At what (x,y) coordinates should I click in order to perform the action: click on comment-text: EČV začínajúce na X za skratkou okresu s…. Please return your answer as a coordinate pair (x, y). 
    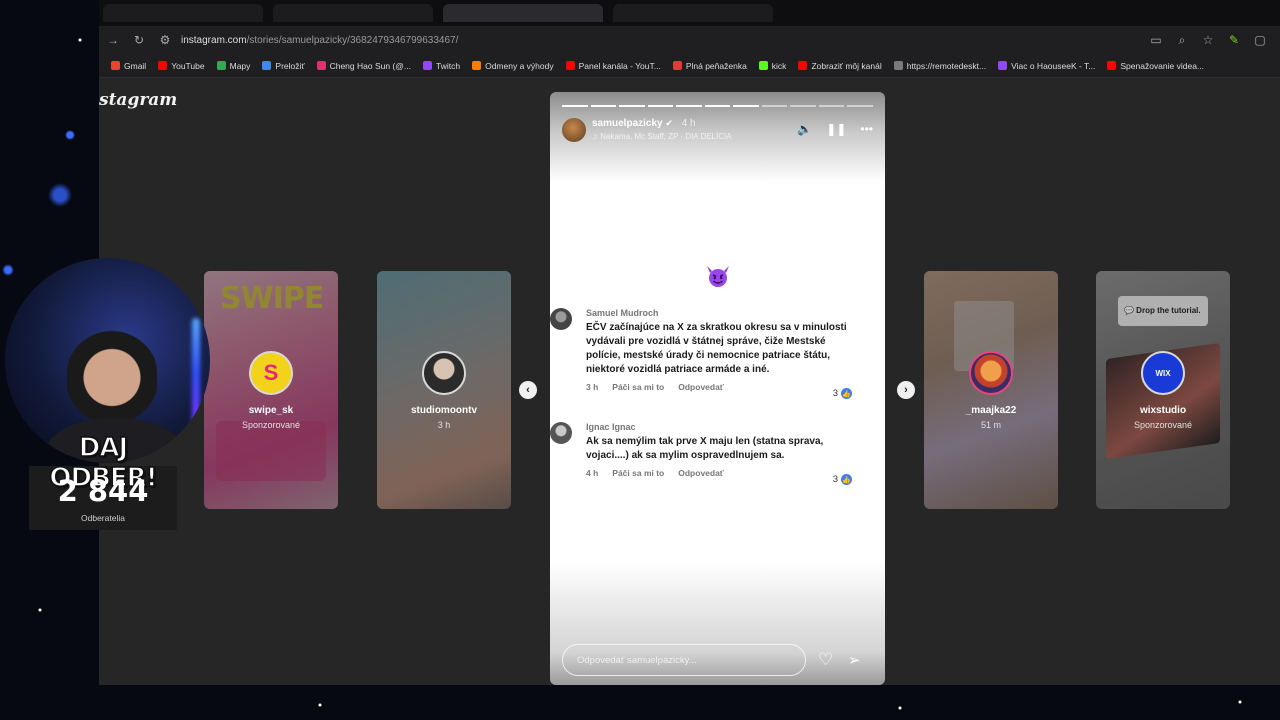
    Looking at the image, I should click on (716, 348).